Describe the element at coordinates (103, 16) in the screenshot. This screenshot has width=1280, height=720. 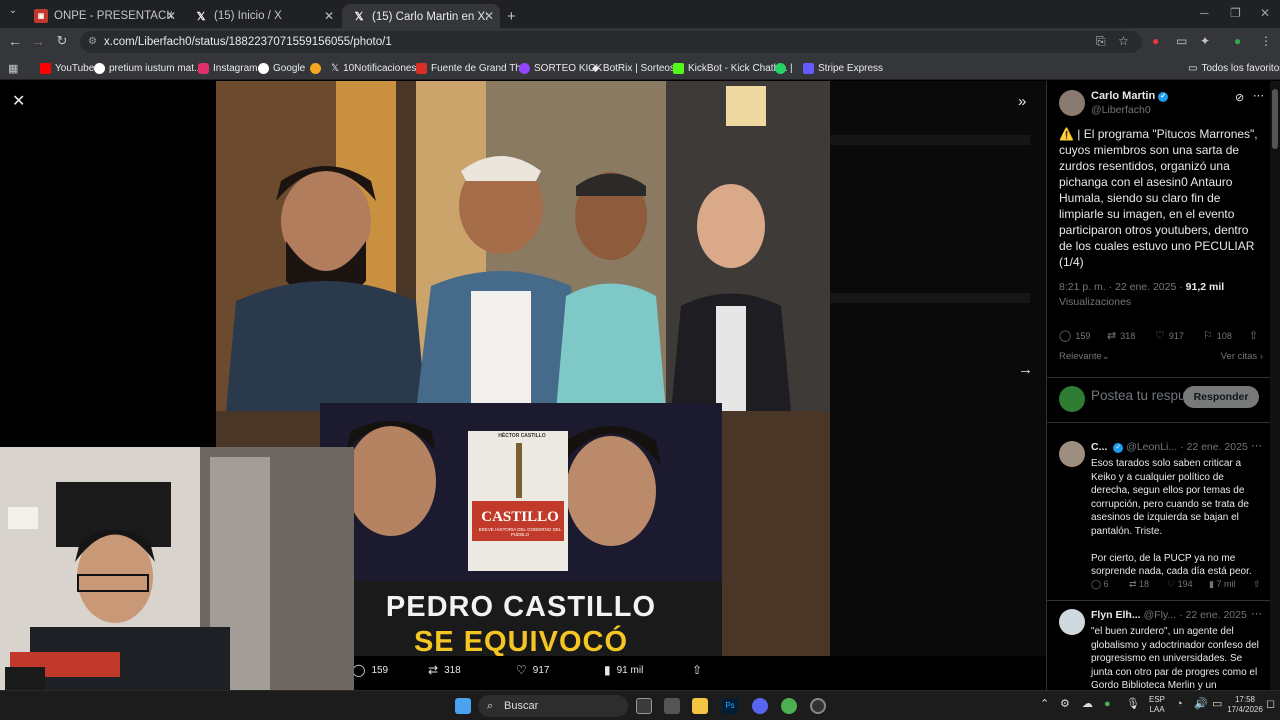
I see `tab-onpe: ▣ ONPE - PRESENTACIÓN DE RE ✕` at that location.